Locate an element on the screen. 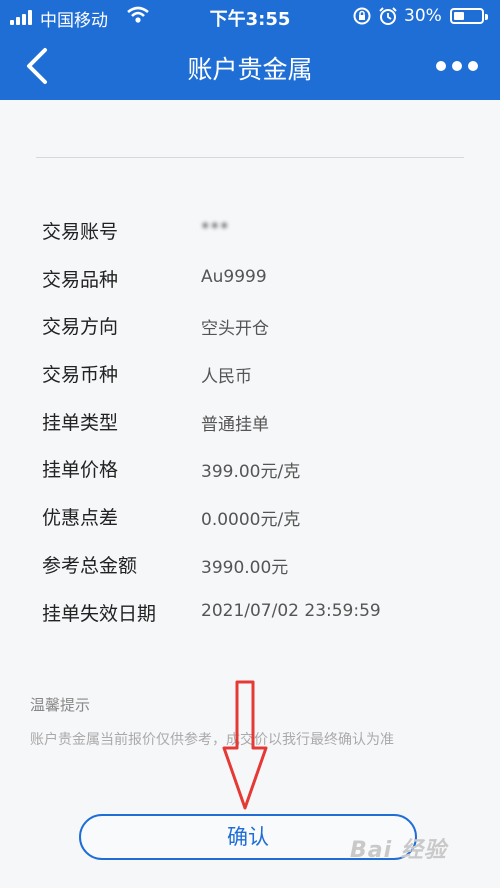 This screenshot has width=500, height=888. detail-value: 3990.00元 is located at coordinates (245, 567).